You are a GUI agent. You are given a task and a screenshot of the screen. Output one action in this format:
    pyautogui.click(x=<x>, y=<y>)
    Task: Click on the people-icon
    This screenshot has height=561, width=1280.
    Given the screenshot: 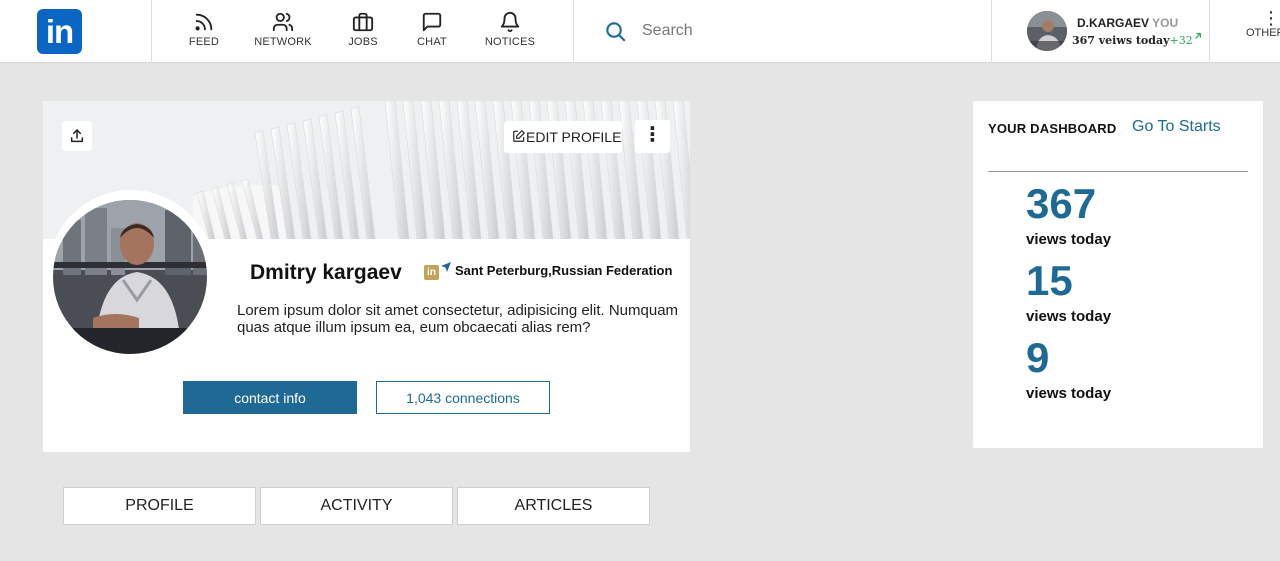 What is the action you would take?
    pyautogui.click(x=283, y=22)
    